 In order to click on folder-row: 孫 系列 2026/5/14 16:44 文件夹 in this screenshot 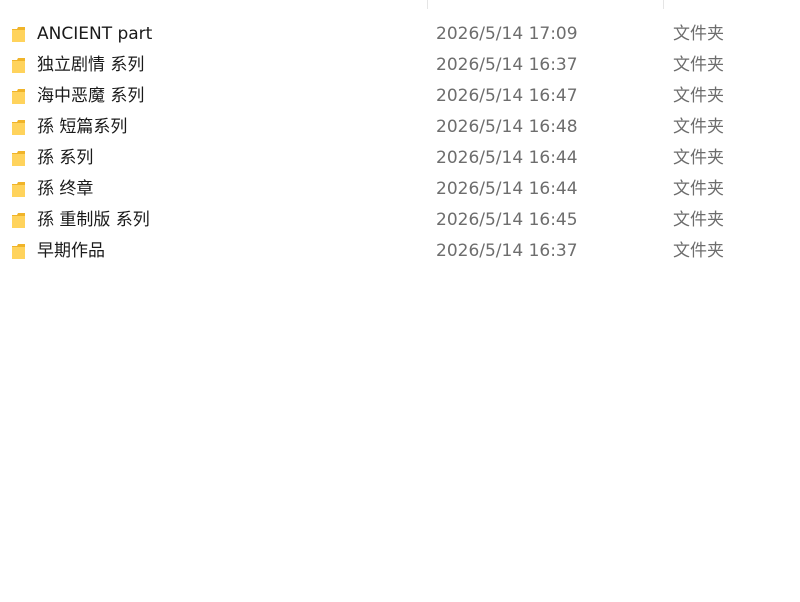, I will do `click(400, 157)`.